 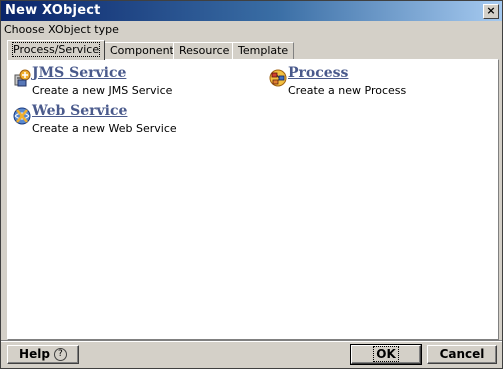 What do you see at coordinates (22, 116) in the screenshot?
I see `web-service-icon` at bounding box center [22, 116].